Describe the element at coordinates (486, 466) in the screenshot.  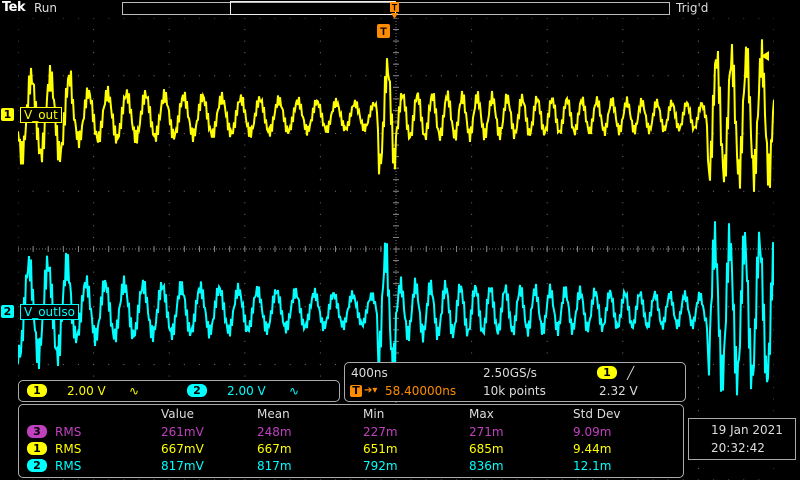
I see `measurement-max: 836m` at that location.